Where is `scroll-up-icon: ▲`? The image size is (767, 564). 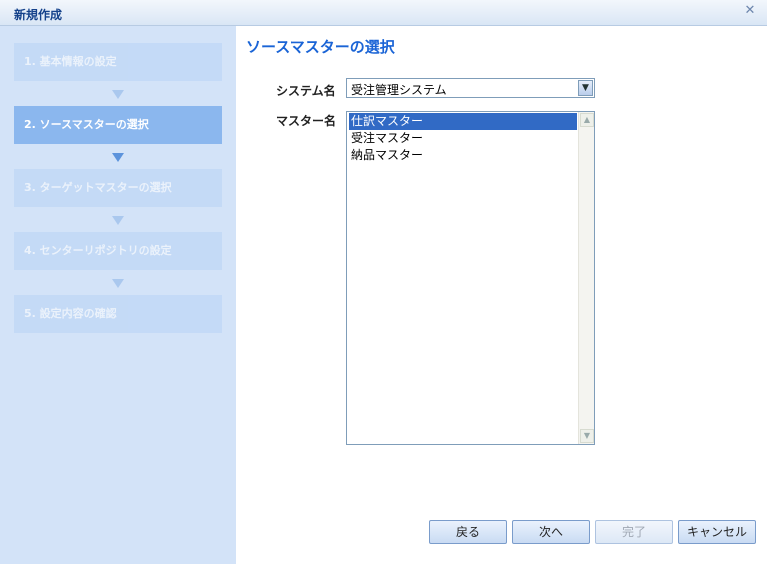 scroll-up-icon: ▲ is located at coordinates (587, 120).